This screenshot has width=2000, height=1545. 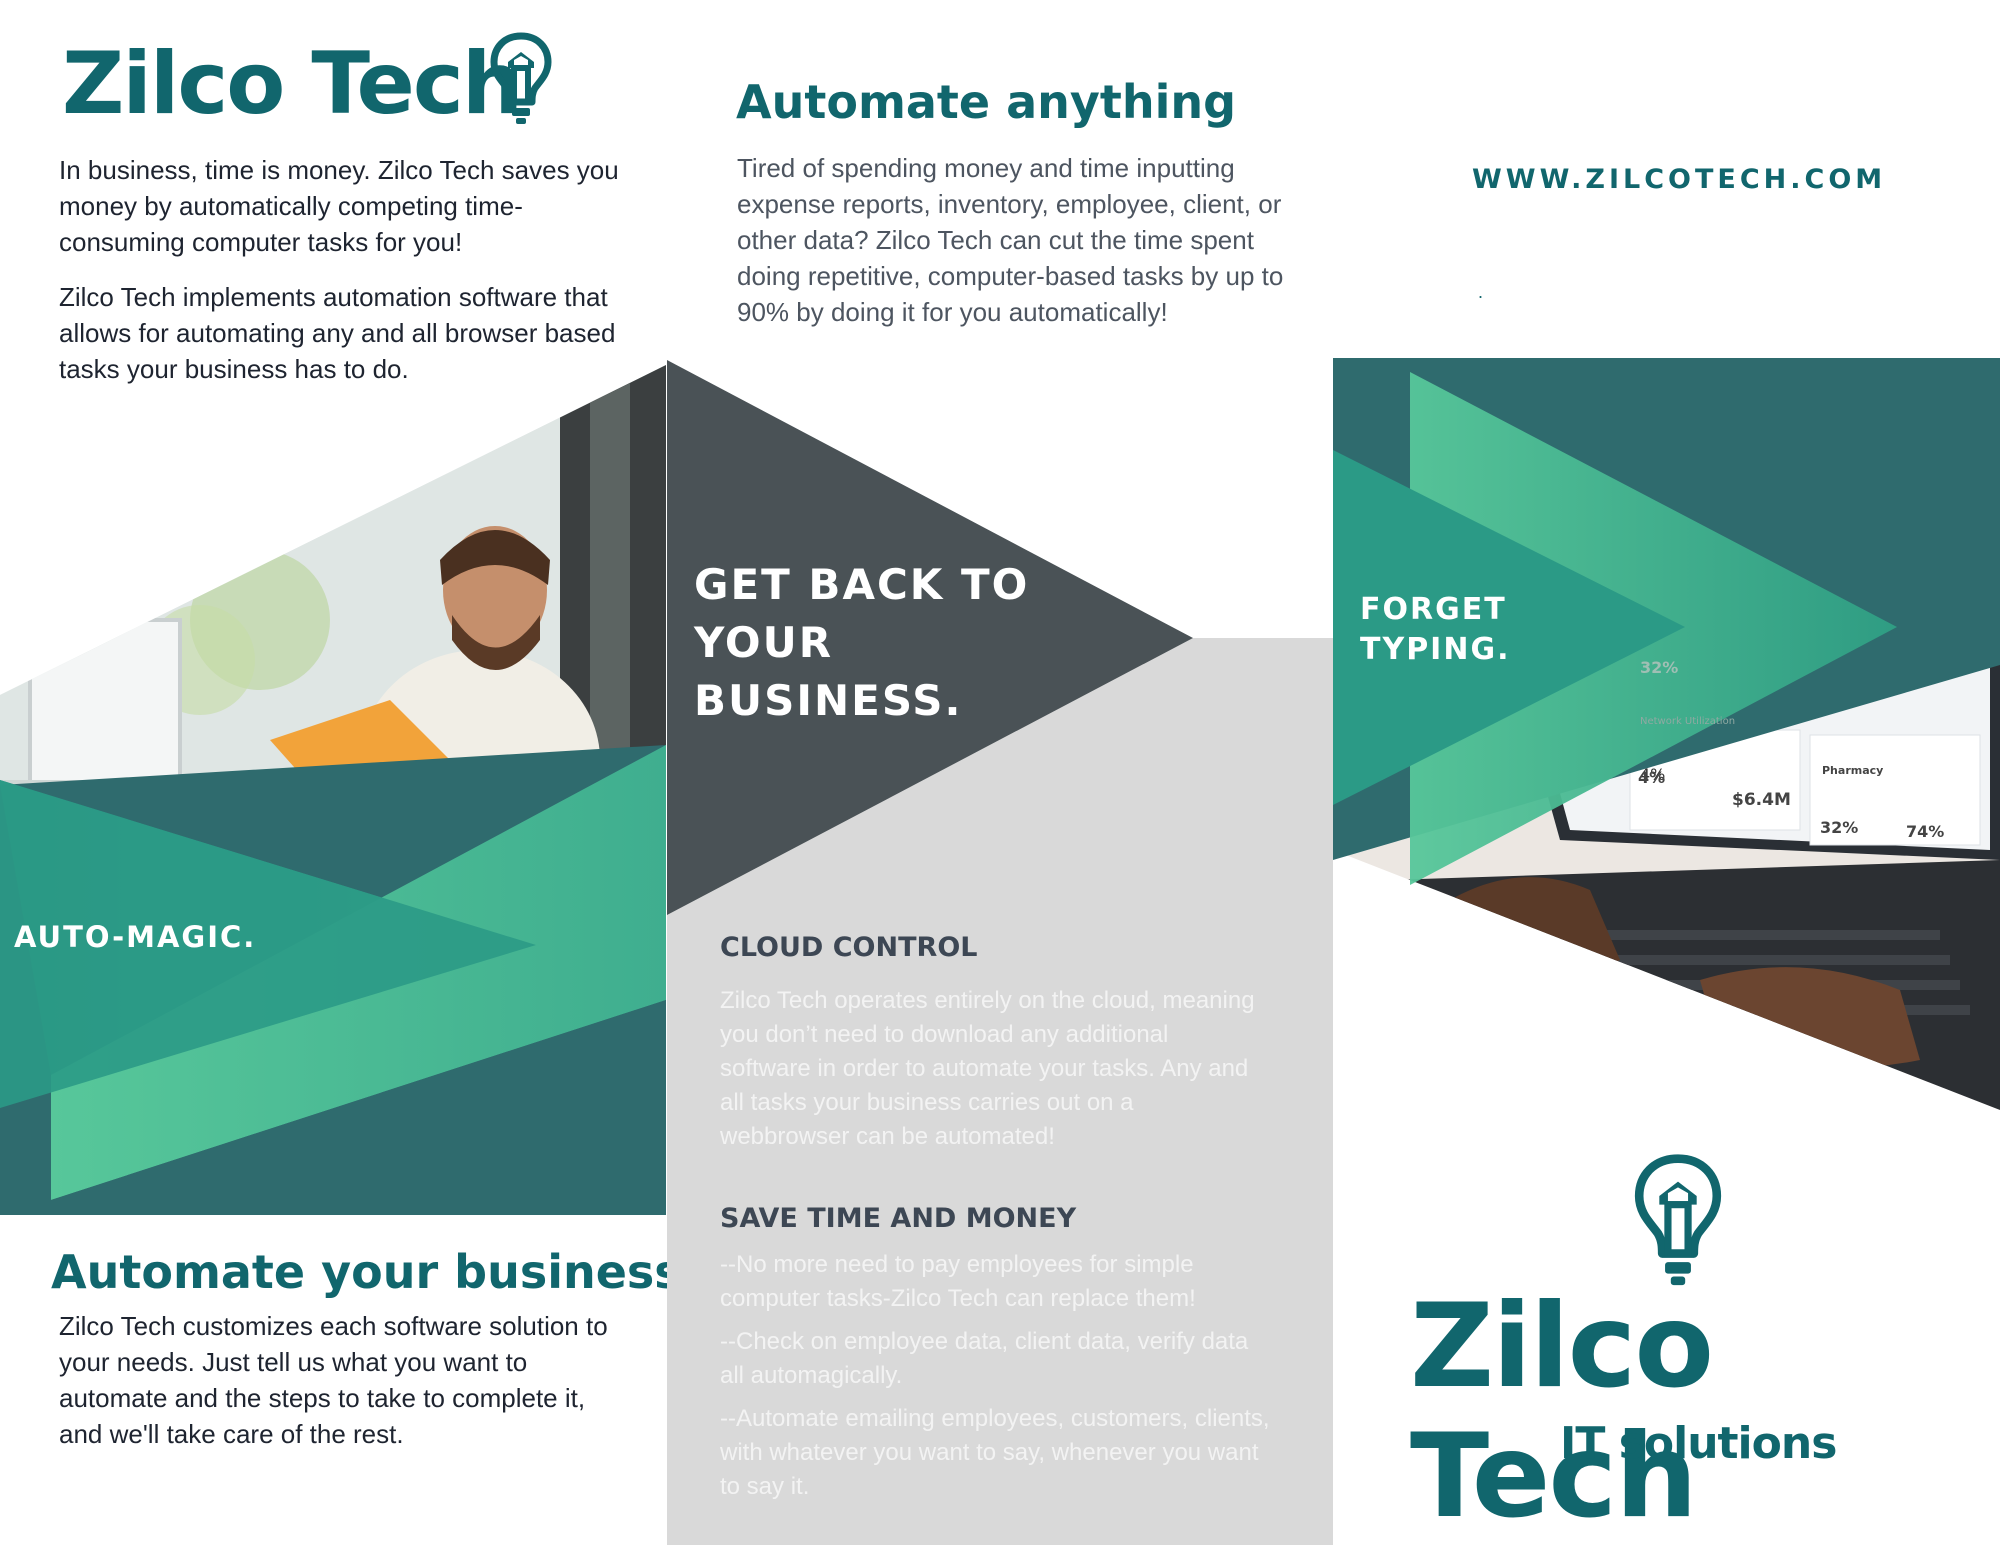 What do you see at coordinates (1853, 770) in the screenshot?
I see `laptop-label-2: Pharmacy` at bounding box center [1853, 770].